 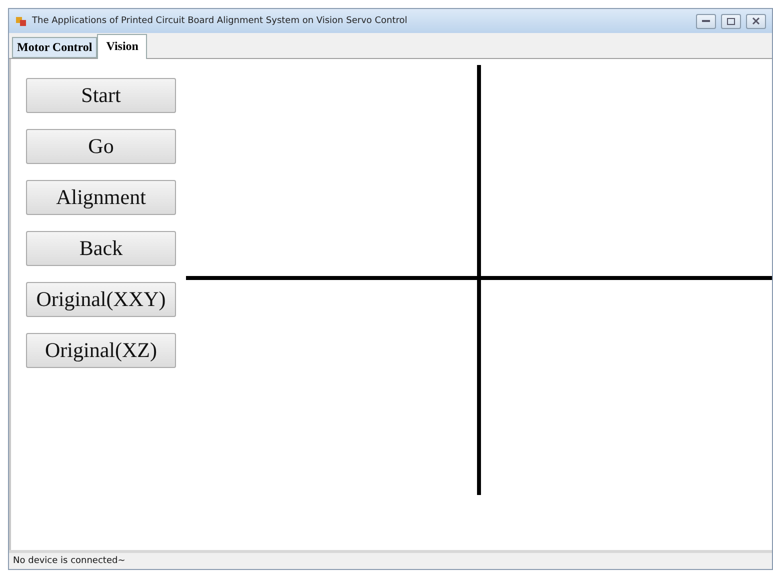 I want to click on maximize-icon, so click(x=731, y=21).